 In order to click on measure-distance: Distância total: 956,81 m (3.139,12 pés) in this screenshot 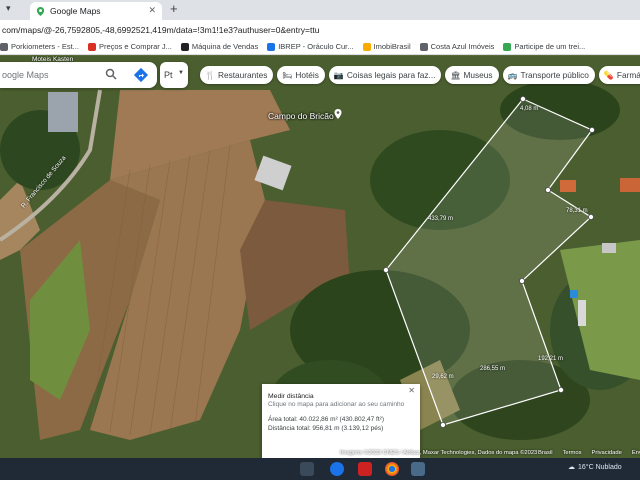, I will do `click(326, 428)`.